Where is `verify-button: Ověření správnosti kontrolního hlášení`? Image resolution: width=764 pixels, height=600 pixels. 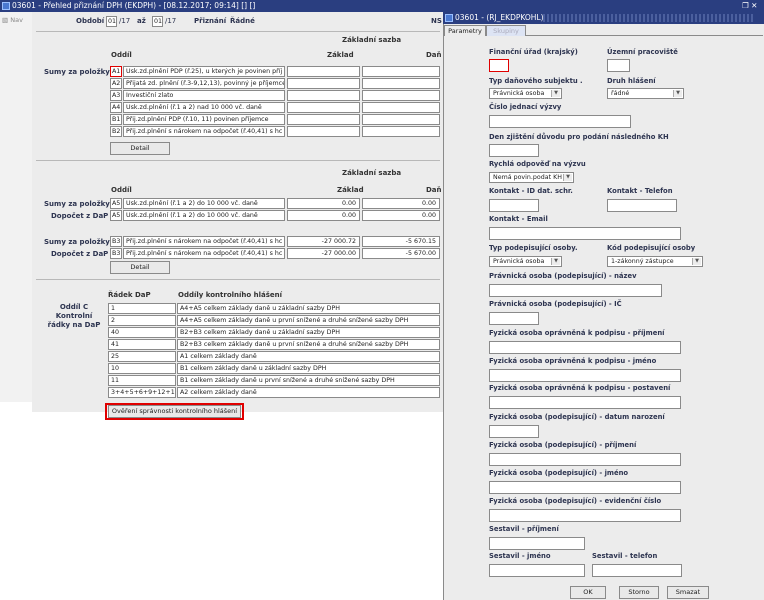 verify-button: Ověření správnosti kontrolního hlášení is located at coordinates (174, 411).